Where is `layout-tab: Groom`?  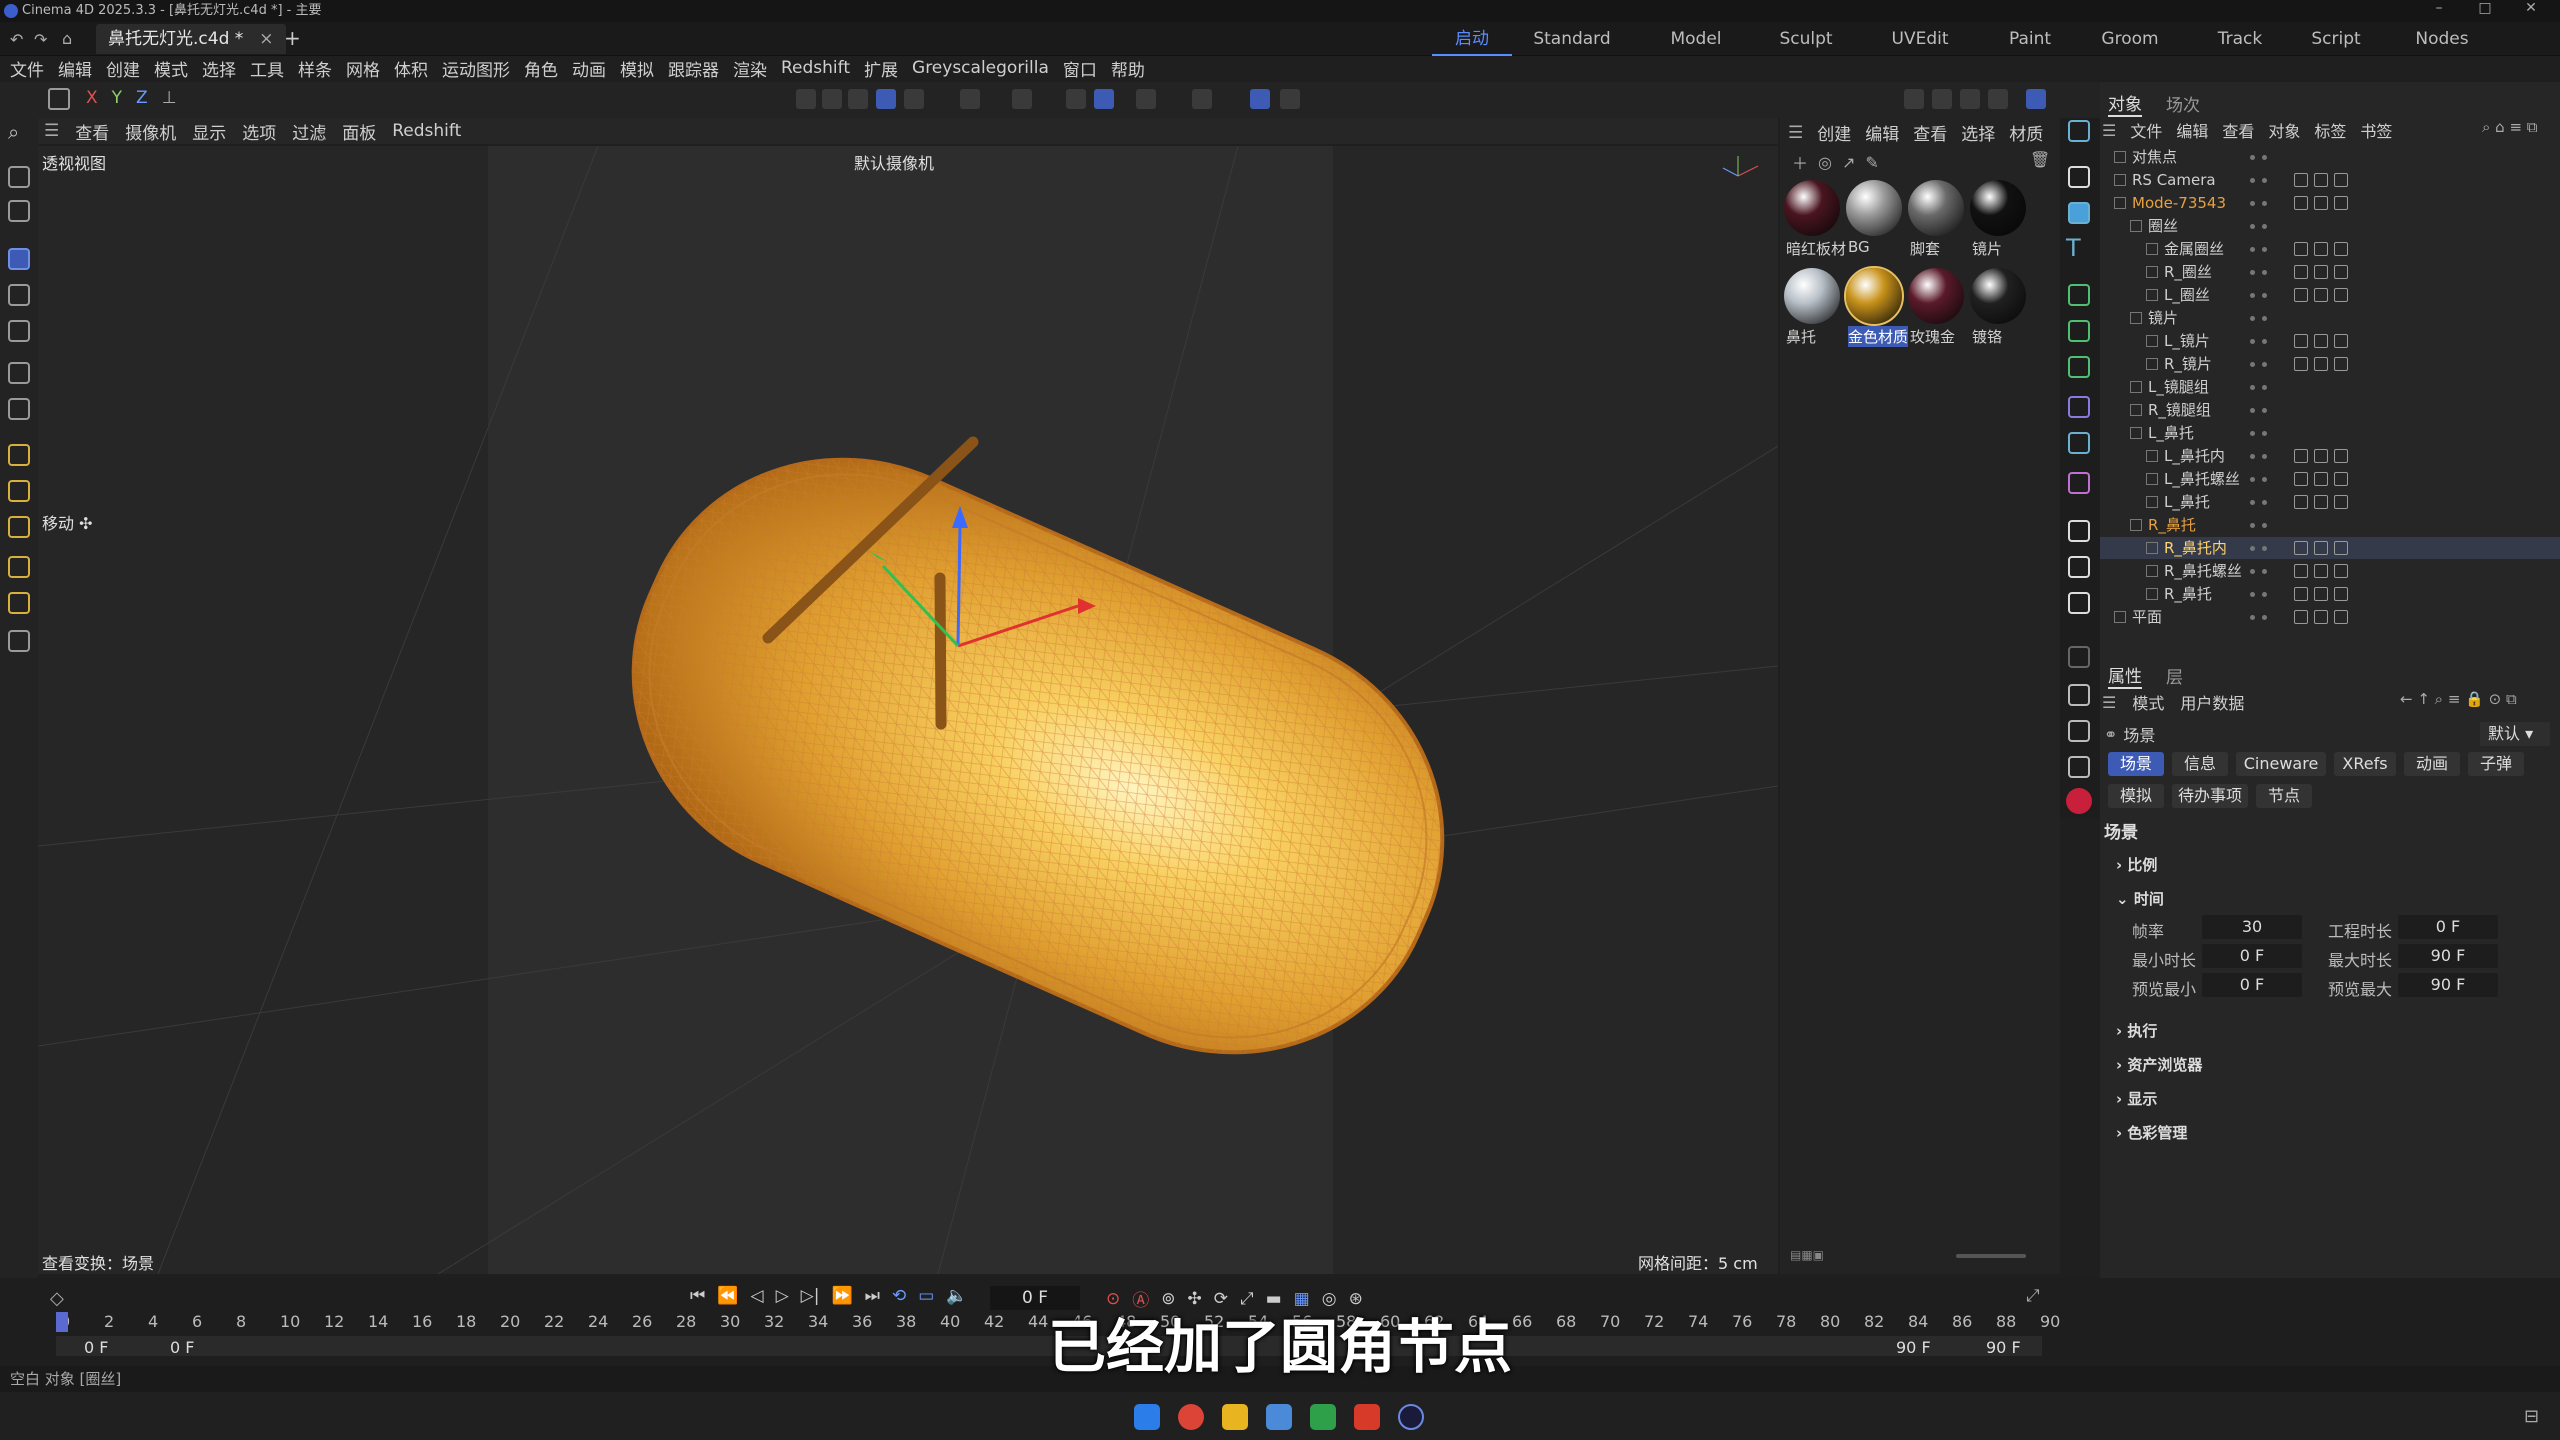 layout-tab: Groom is located at coordinates (2130, 39).